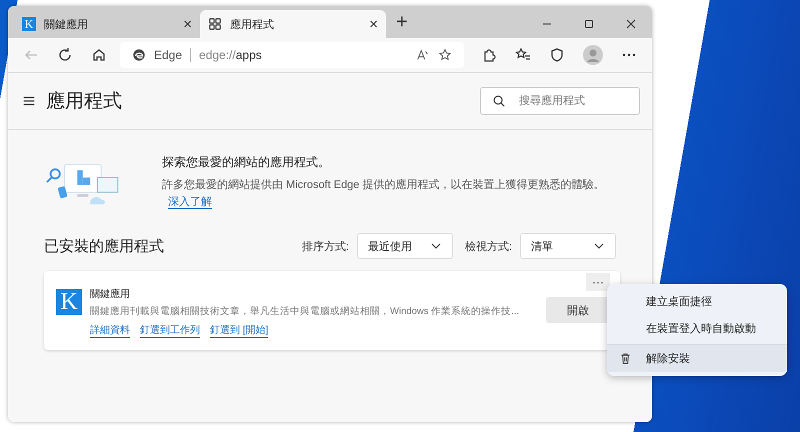 The width and height of the screenshot is (800, 432). Describe the element at coordinates (445, 55) in the screenshot. I see `favorite-star-icon` at that location.